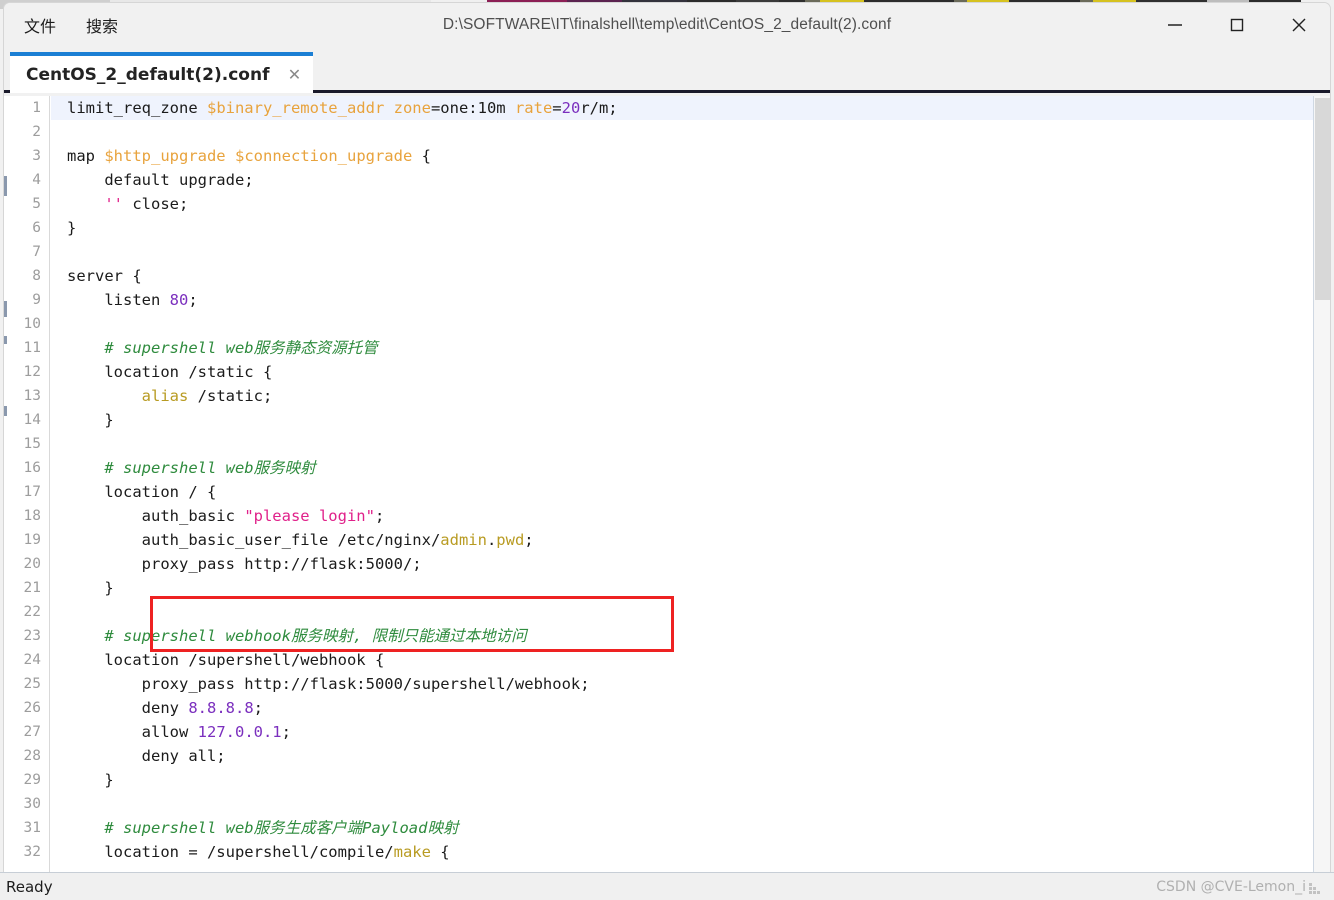  I want to click on code-token-plain: auth_basic_user_file /etc/nginx/, so click(254, 540).